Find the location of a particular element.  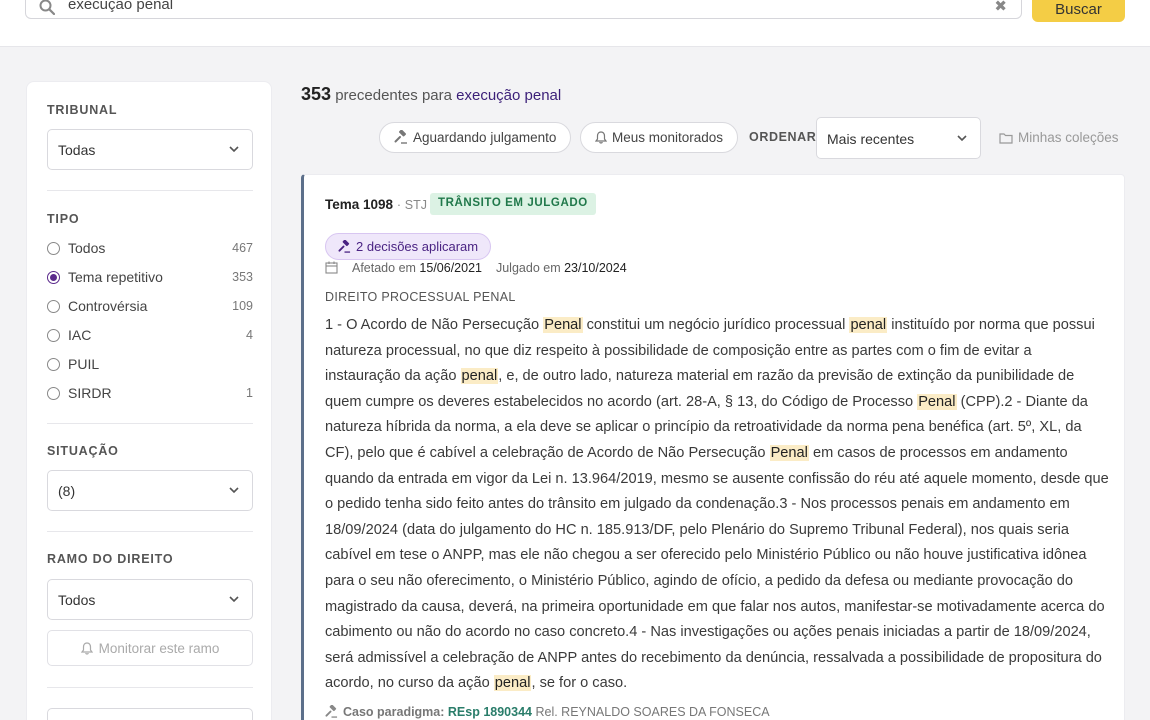

tipo-option-label: Controvérsia is located at coordinates (108, 306).